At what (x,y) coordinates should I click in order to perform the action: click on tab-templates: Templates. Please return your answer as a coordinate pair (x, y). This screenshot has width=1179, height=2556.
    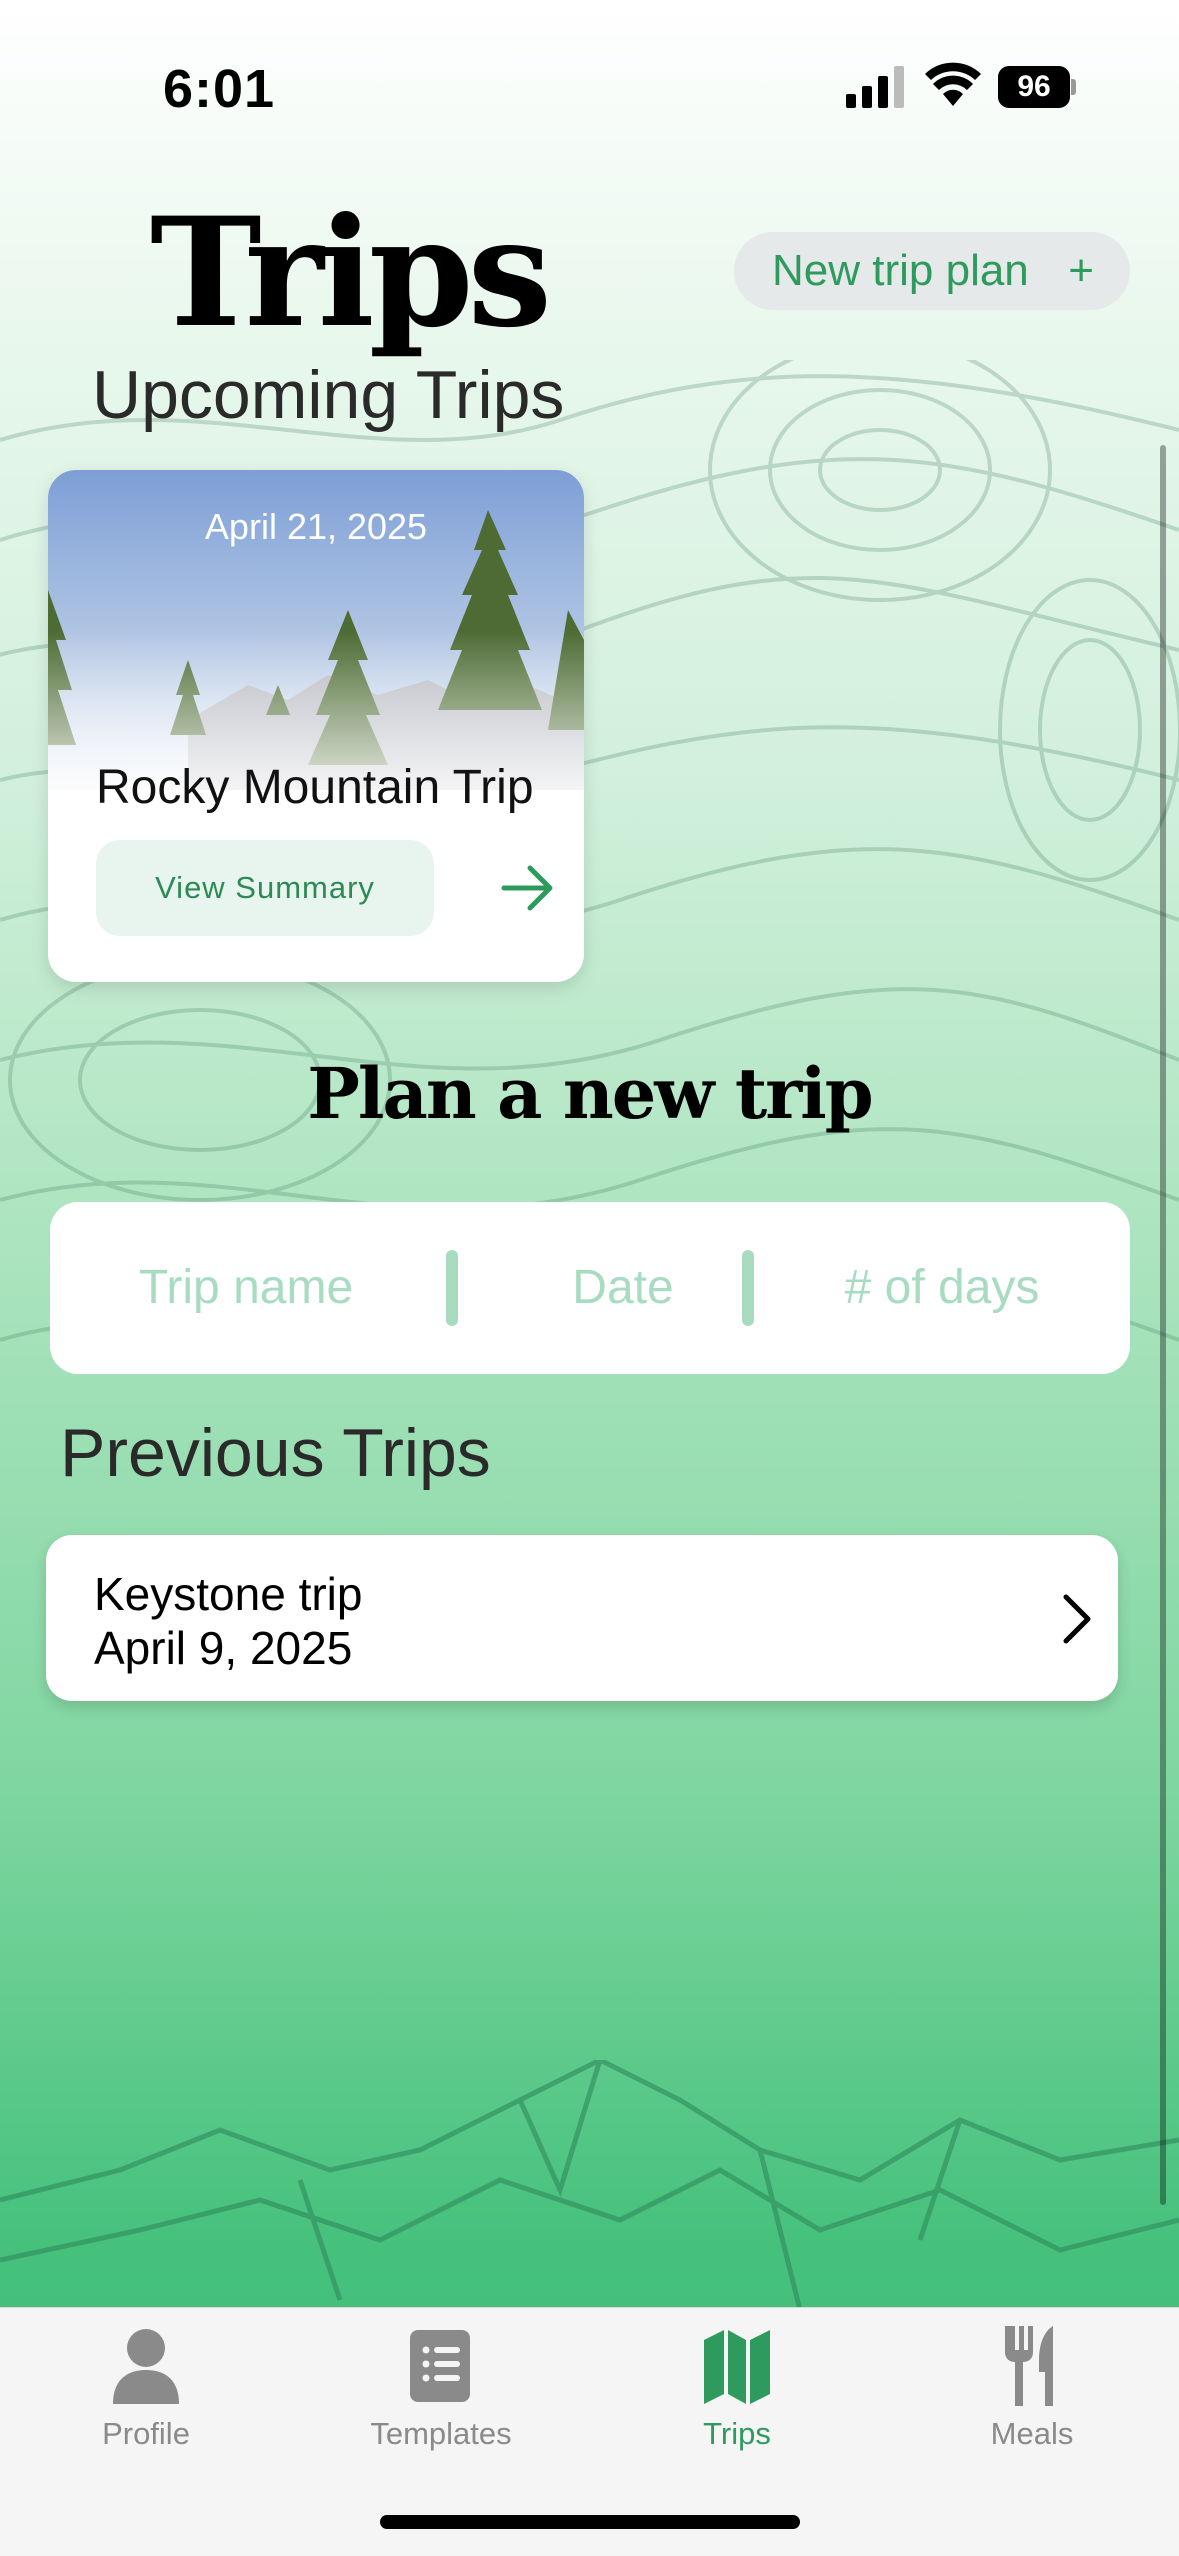
    Looking at the image, I should click on (441, 2398).